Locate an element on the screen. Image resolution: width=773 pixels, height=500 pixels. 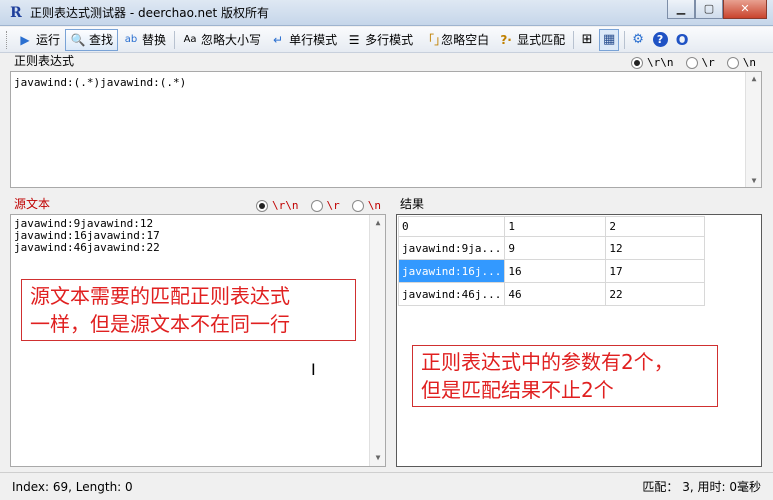
column-header: 2 is located at coordinates (655, 226).